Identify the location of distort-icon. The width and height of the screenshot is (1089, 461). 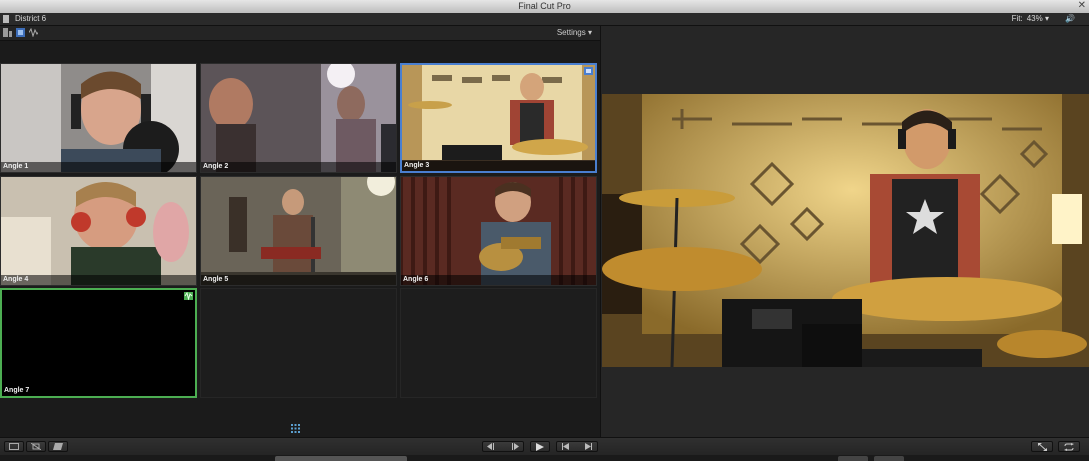
(58, 446).